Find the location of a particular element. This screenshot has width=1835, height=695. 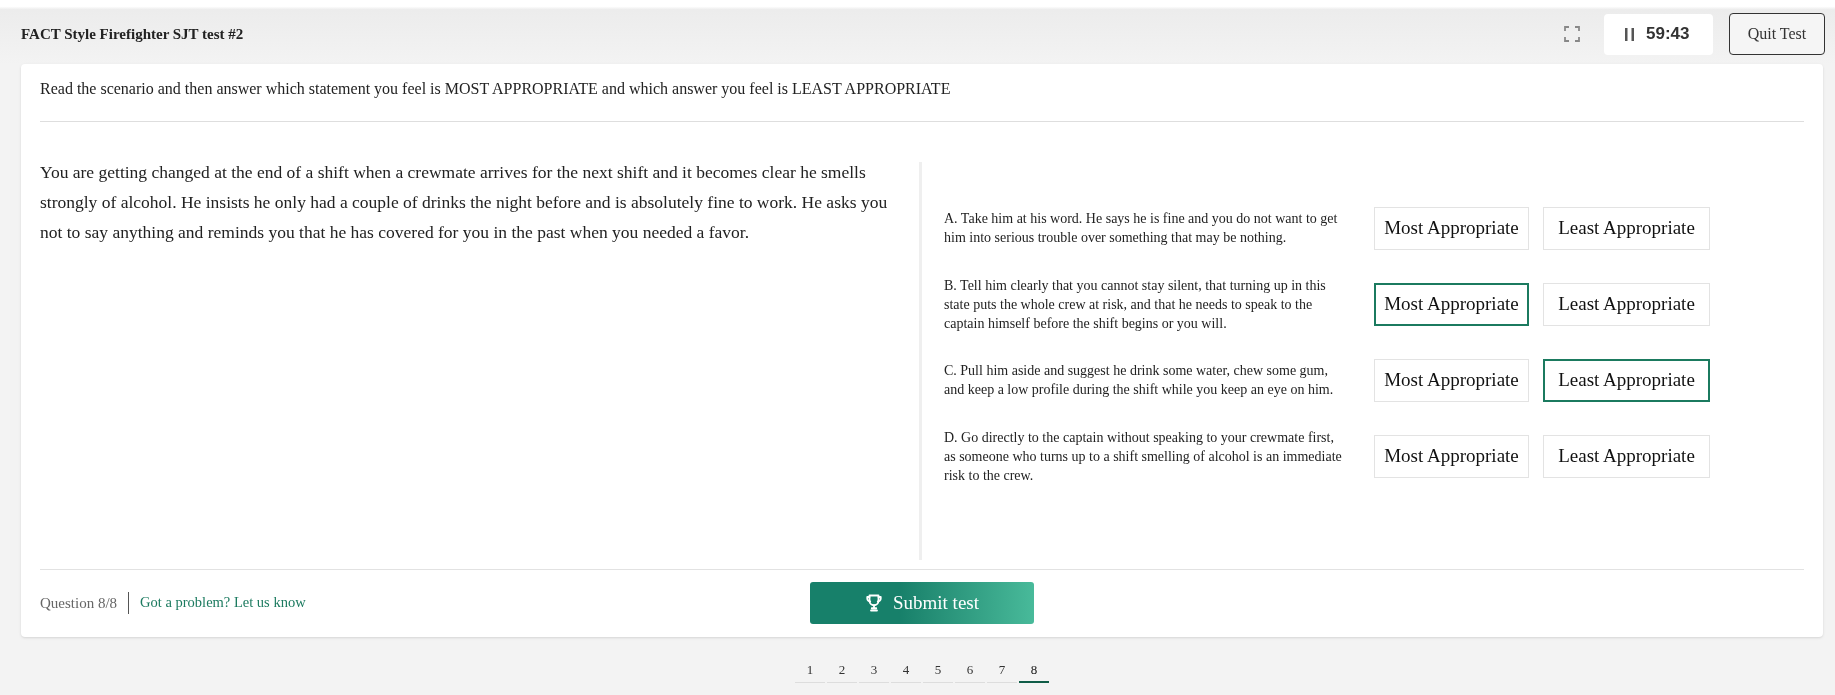

timer-text: 59:43 is located at coordinates (1668, 34).